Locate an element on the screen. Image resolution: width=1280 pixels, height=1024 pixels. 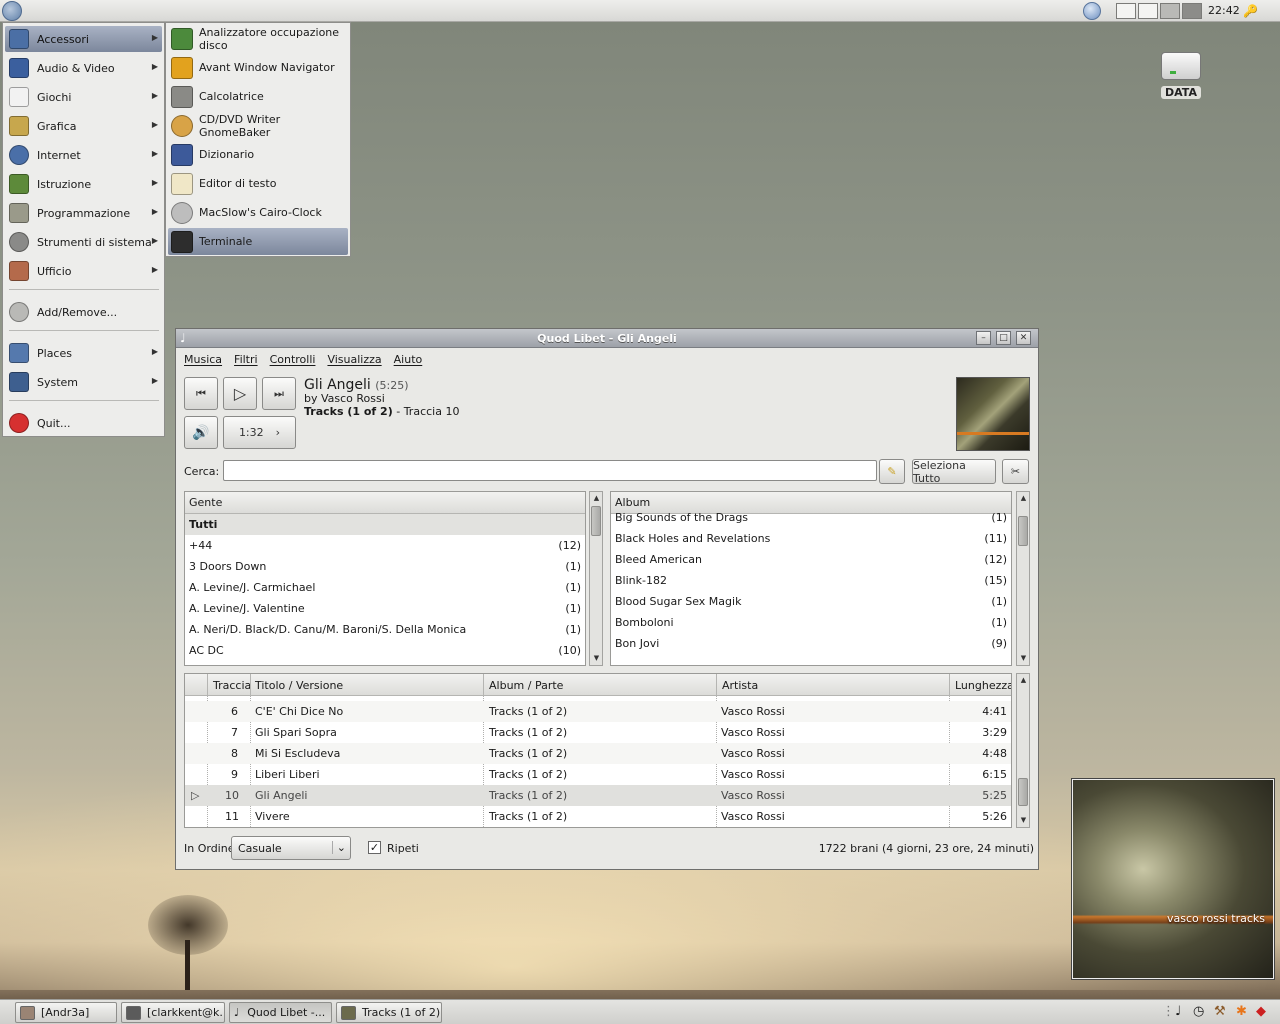
column-traccia: Traccia is located at coordinates (232, 685).